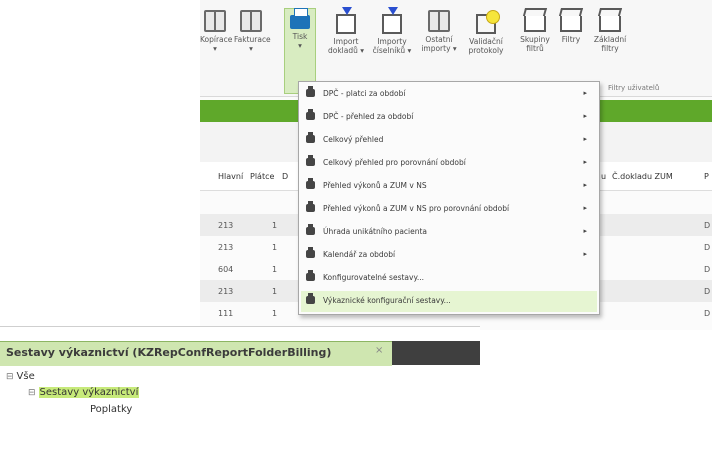 The image size is (712, 474). What do you see at coordinates (392, 41) in the screenshot?
I see `importy-label: Importy` at bounding box center [392, 41].